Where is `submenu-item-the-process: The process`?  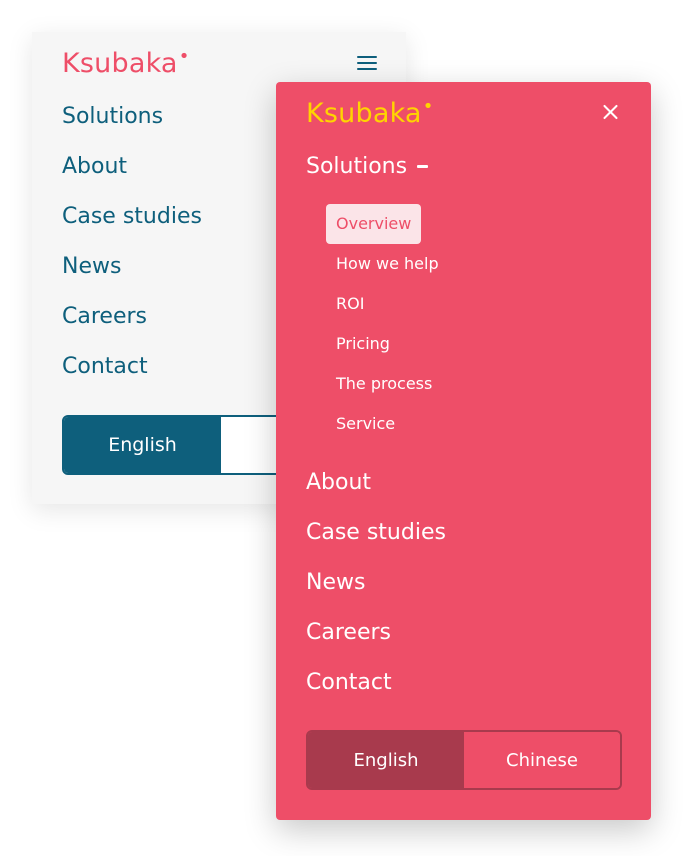
submenu-item-the-process: The process is located at coordinates (387, 384).